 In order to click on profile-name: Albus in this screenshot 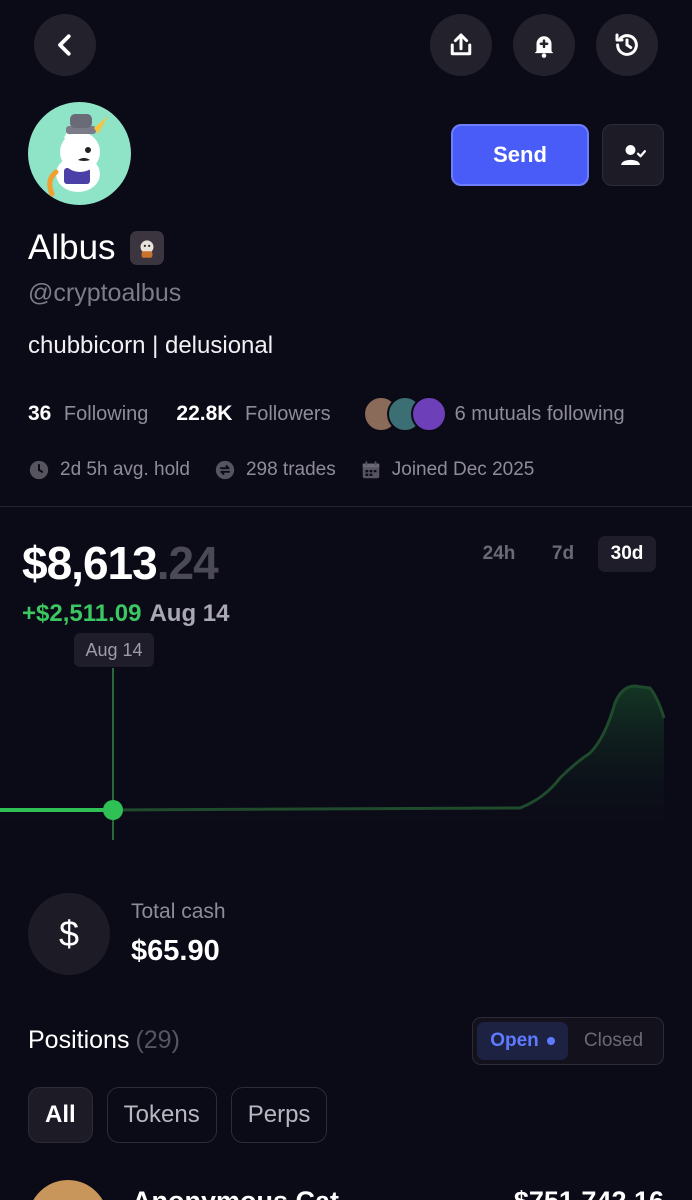, I will do `click(96, 248)`.